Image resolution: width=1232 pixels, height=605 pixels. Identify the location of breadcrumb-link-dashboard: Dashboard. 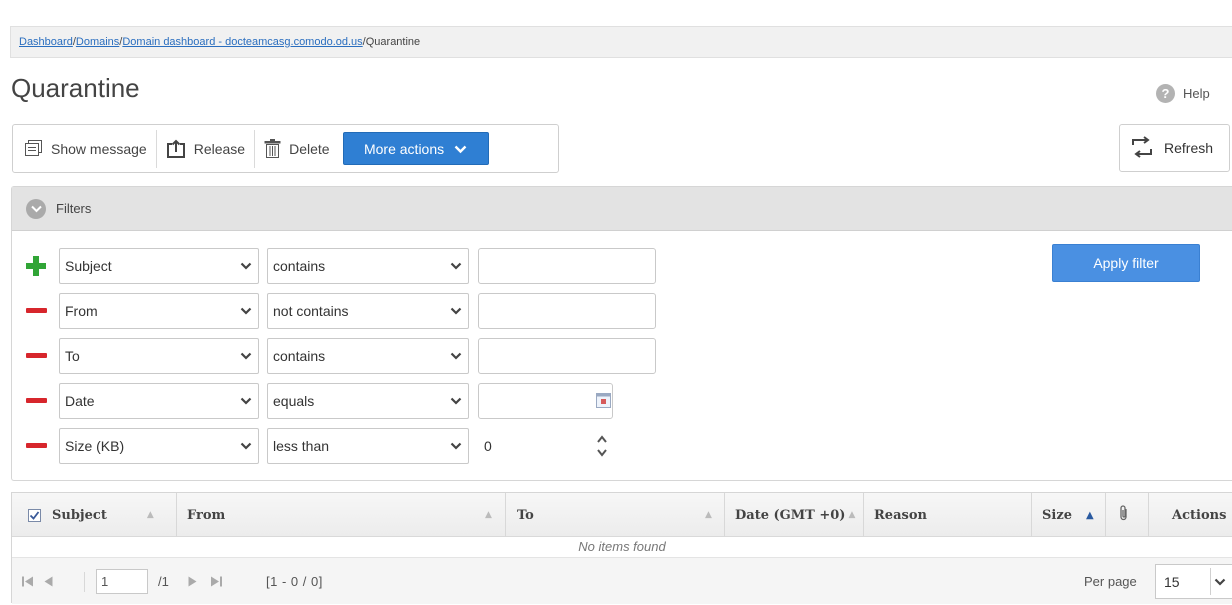
(46, 42).